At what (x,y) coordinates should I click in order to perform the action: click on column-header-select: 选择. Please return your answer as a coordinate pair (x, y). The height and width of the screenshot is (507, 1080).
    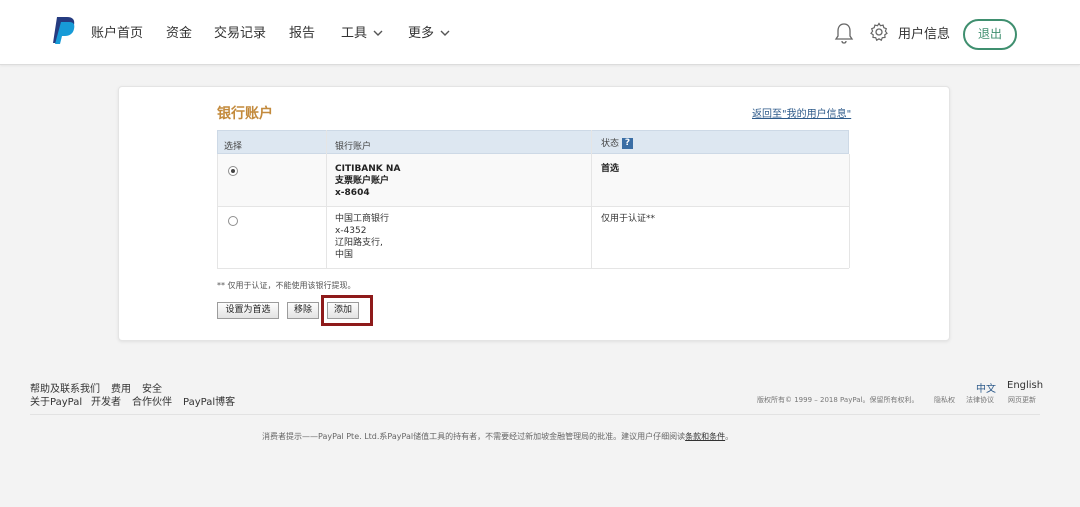
    Looking at the image, I should click on (233, 147).